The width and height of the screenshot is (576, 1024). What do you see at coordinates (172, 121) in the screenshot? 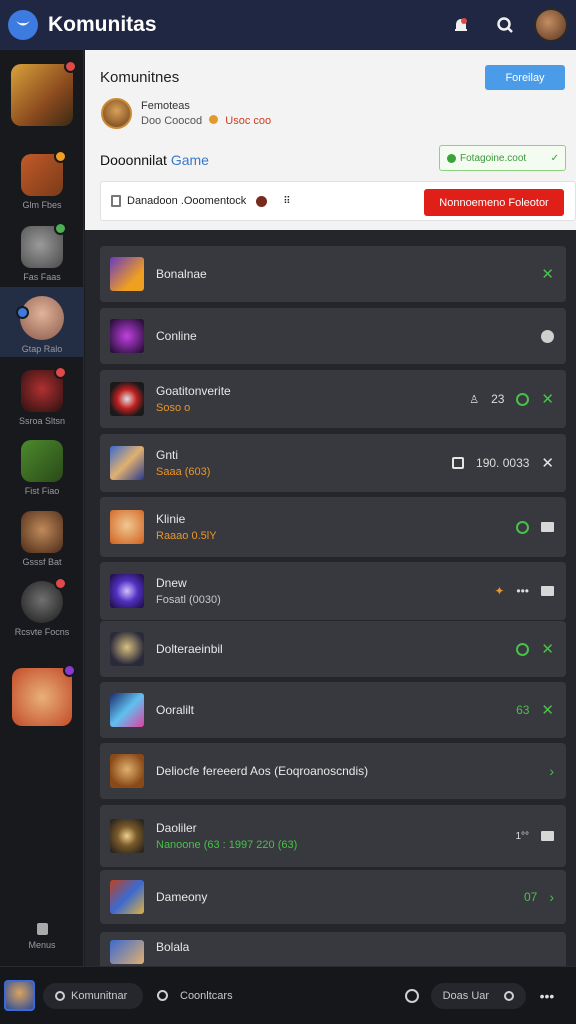
I see `owner-sub-prefix: Doo Coocod` at bounding box center [172, 121].